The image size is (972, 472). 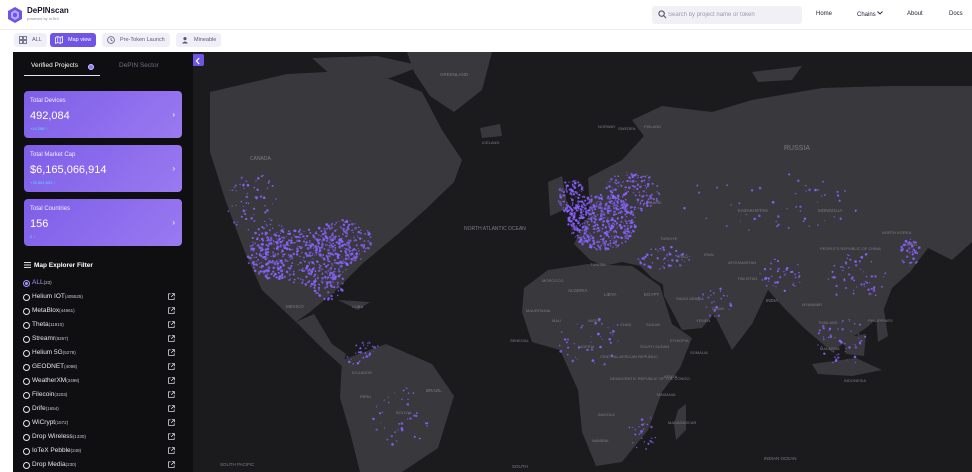 What do you see at coordinates (199, 40) in the screenshot?
I see `mode-mineable-button: Mineable` at bounding box center [199, 40].